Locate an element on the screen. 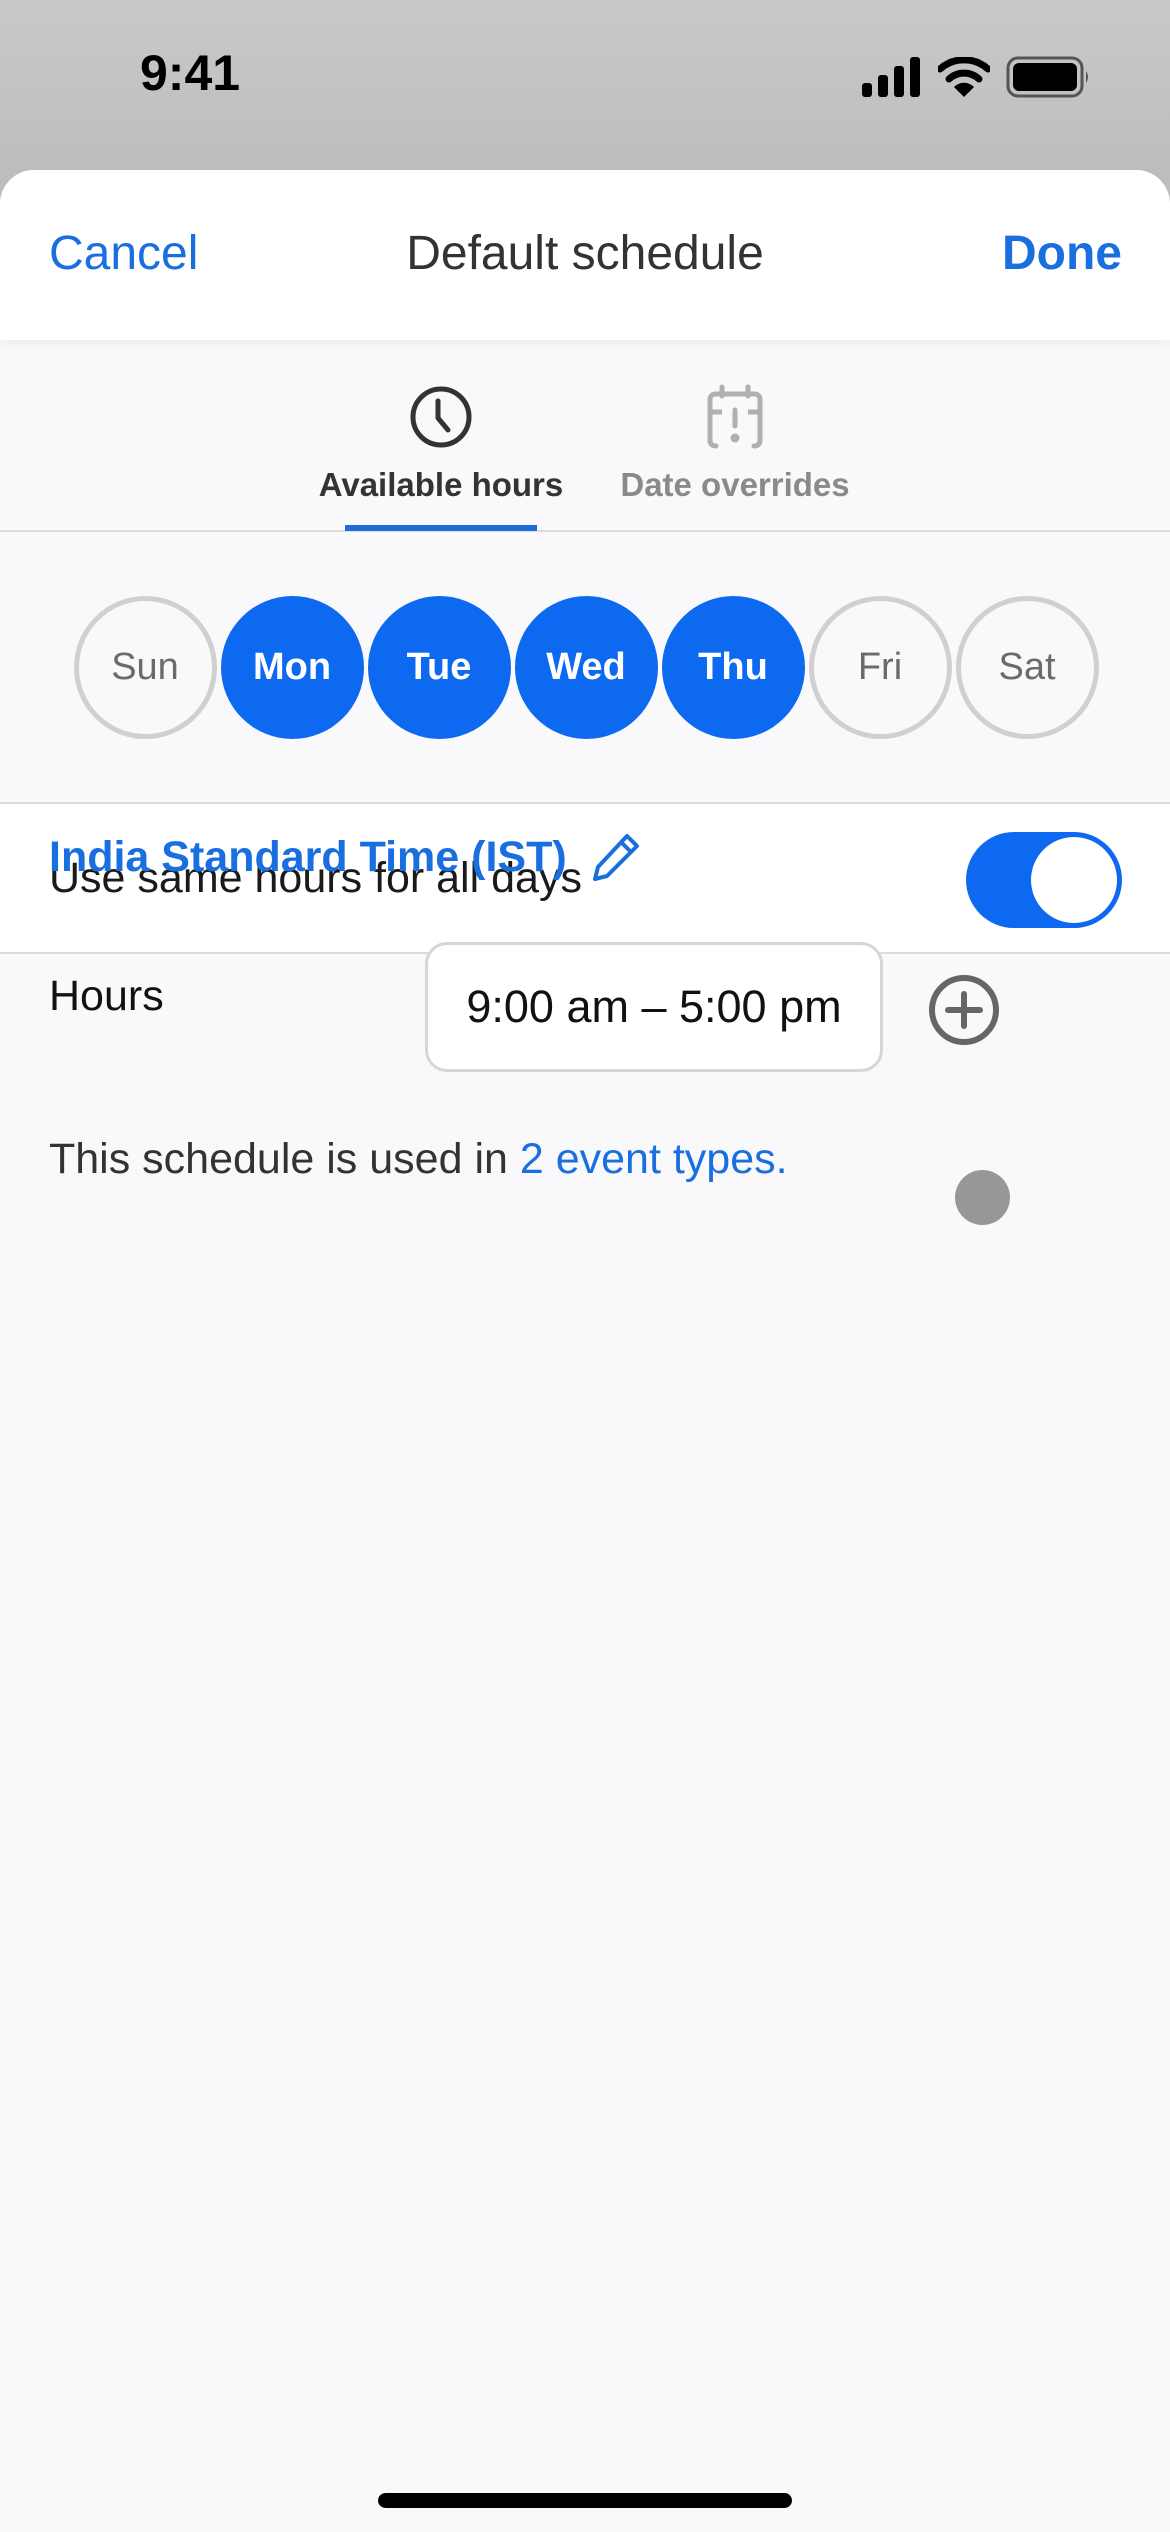 The height and width of the screenshot is (2532, 1170). tab-label: Available hours is located at coordinates (441, 484).